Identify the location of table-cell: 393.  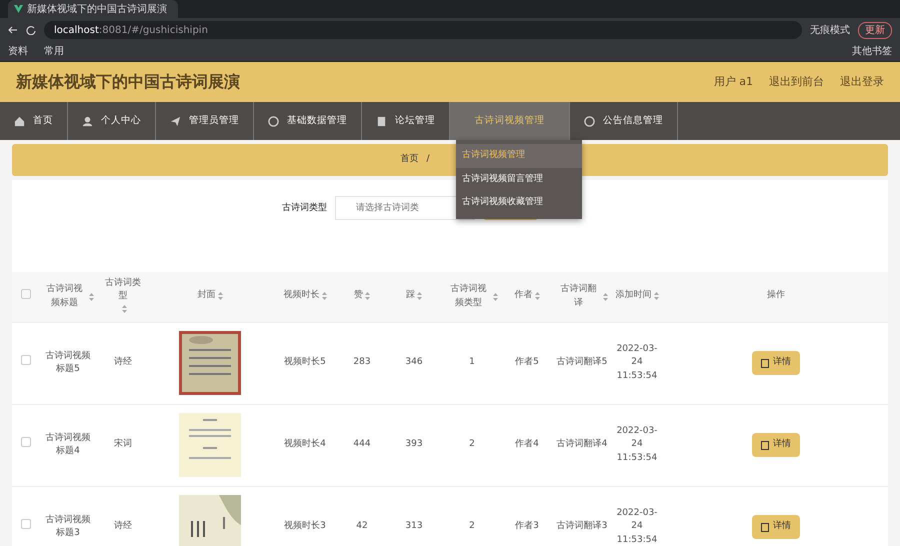
(414, 445).